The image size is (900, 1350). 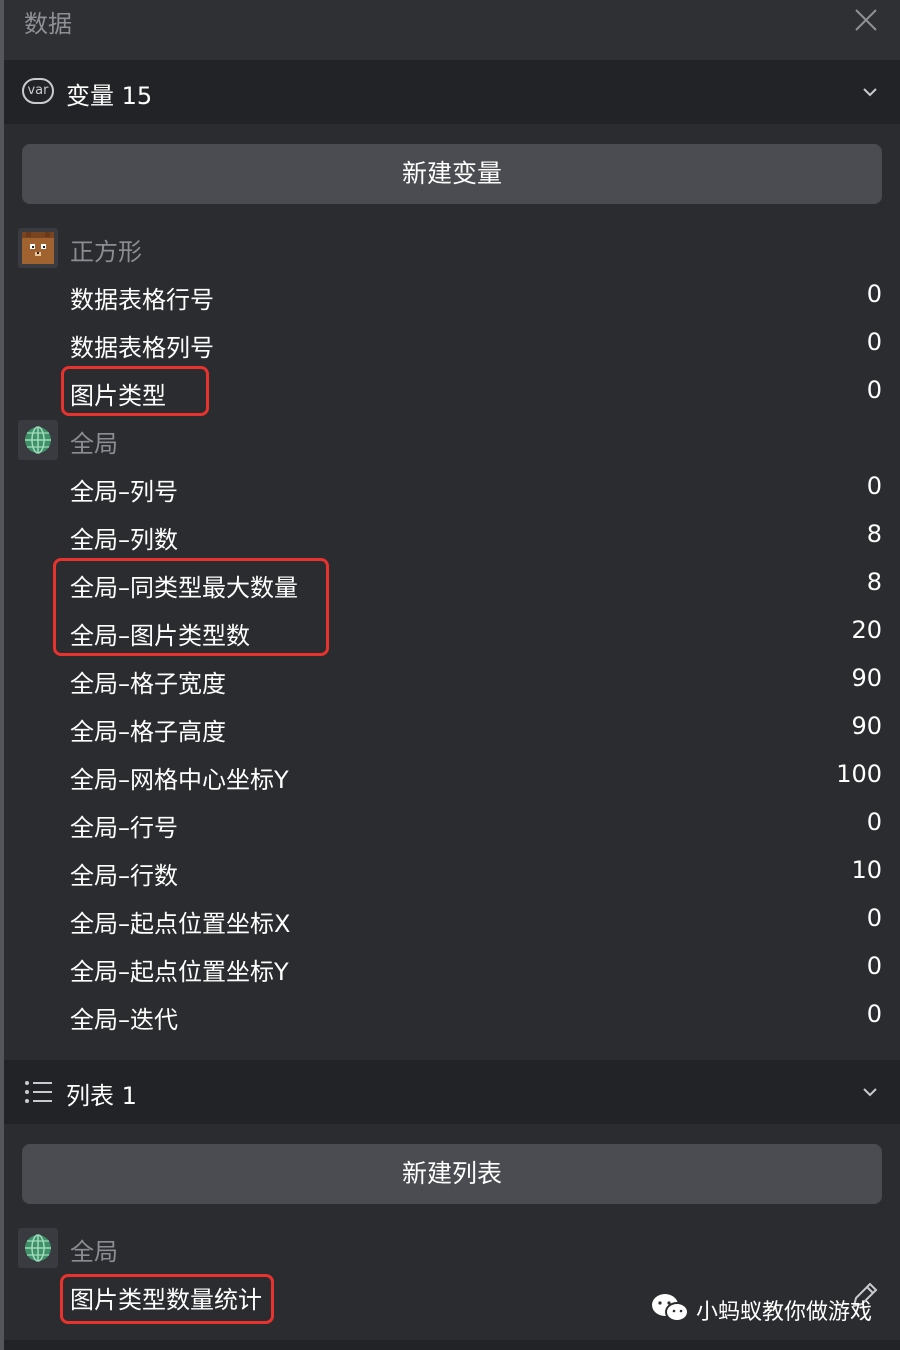 What do you see at coordinates (48, 24) in the screenshot?
I see `panel-title: 数据` at bounding box center [48, 24].